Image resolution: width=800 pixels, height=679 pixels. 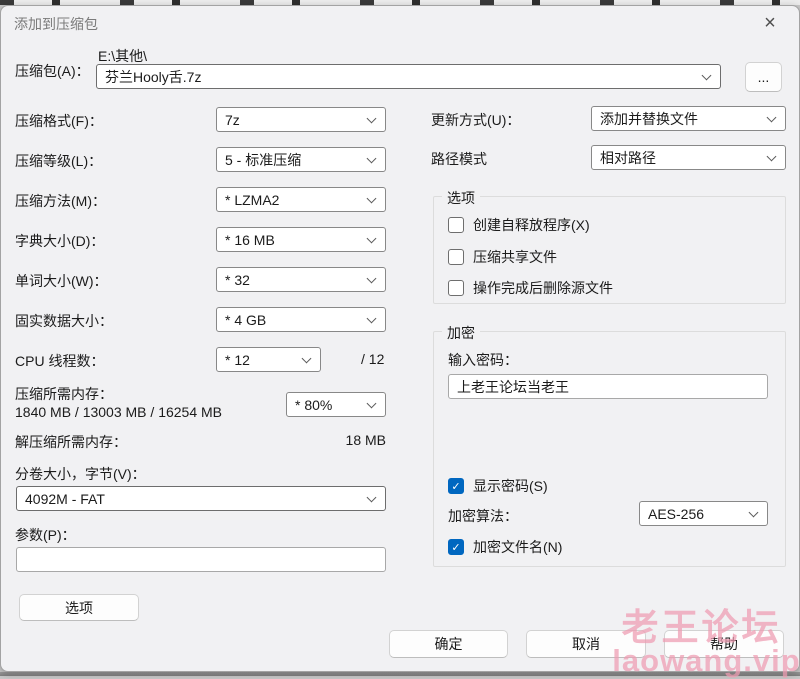 I want to click on checkbox-show-password-label: 显示密码(S), so click(x=510, y=486).